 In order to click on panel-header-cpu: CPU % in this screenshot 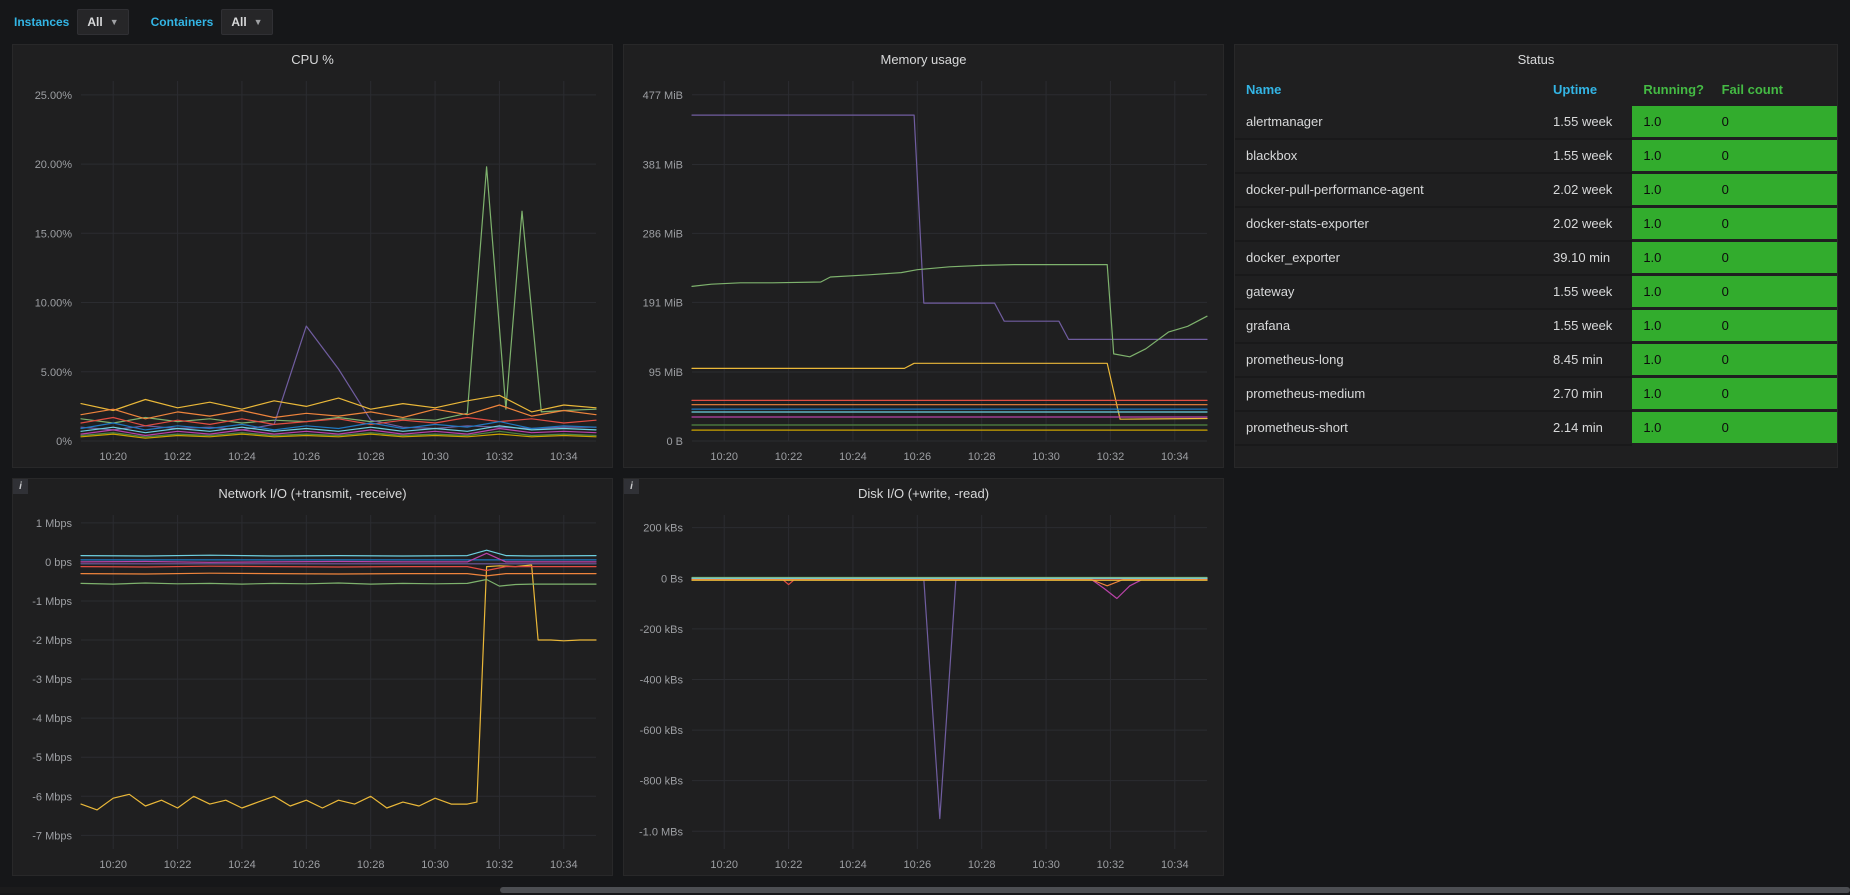, I will do `click(312, 59)`.